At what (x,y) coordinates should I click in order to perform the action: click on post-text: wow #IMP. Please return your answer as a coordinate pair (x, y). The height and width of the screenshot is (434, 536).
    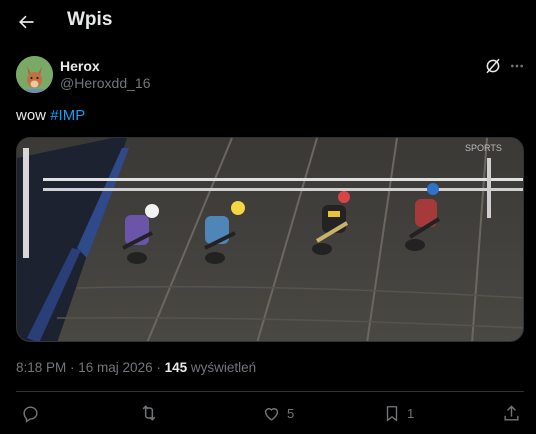
    Looking at the image, I should click on (50, 115).